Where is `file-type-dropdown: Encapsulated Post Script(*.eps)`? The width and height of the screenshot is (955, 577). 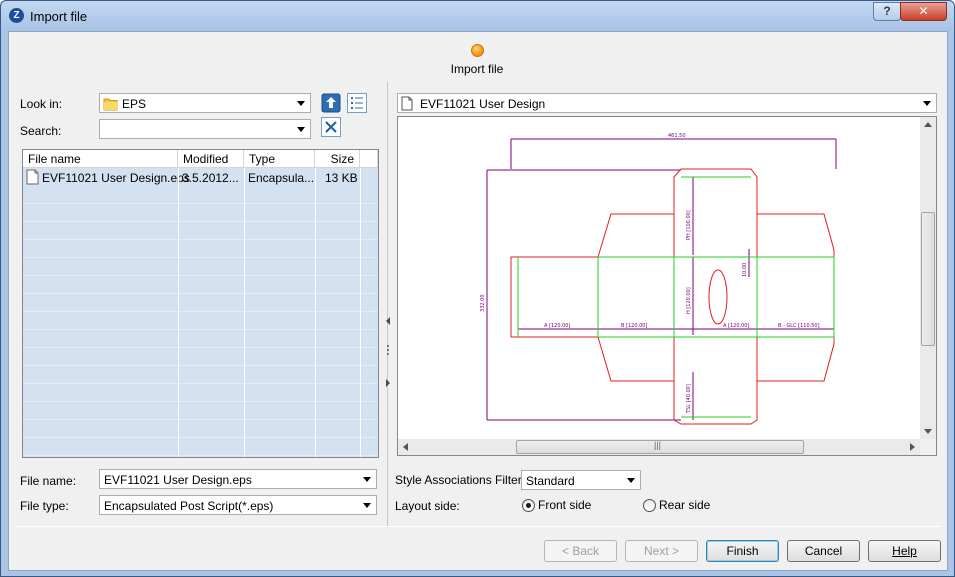 file-type-dropdown: Encapsulated Post Script(*.eps) is located at coordinates (238, 505).